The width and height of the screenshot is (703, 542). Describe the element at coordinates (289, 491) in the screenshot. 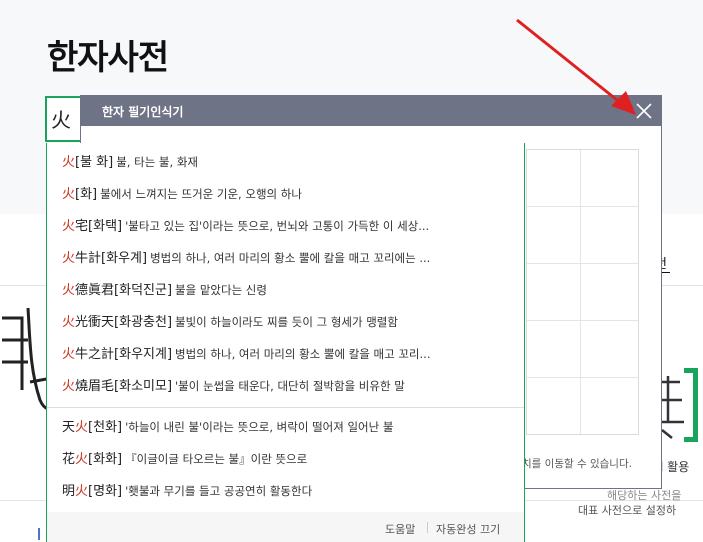

I see `autocomplete-item: 明火[명화] '횃불과 무기를 들고 공공연히 활동한다` at that location.